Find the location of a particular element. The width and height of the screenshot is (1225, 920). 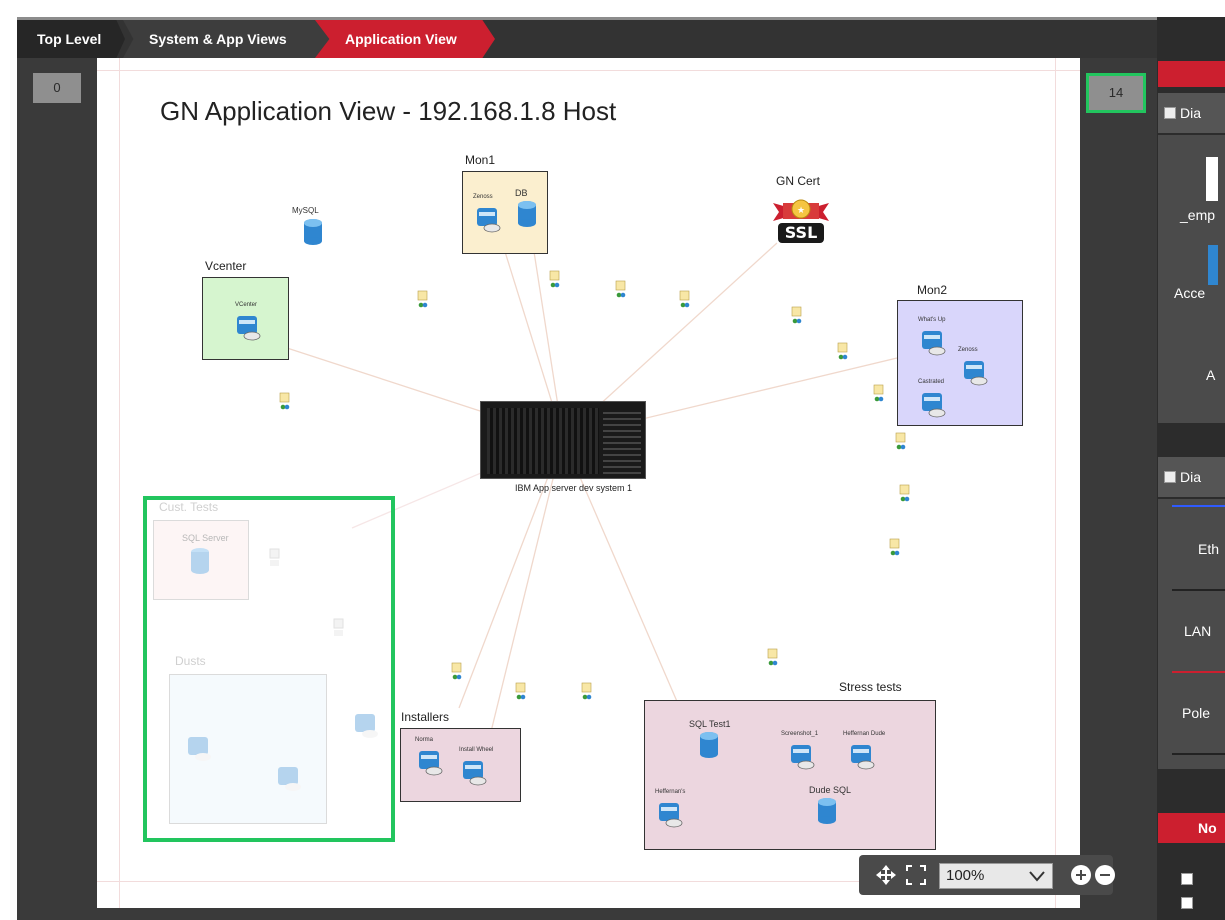

properties-side-panel: Dia _emp Acce A Dia Eth LAN Pole No is located at coordinates (1191, 468).